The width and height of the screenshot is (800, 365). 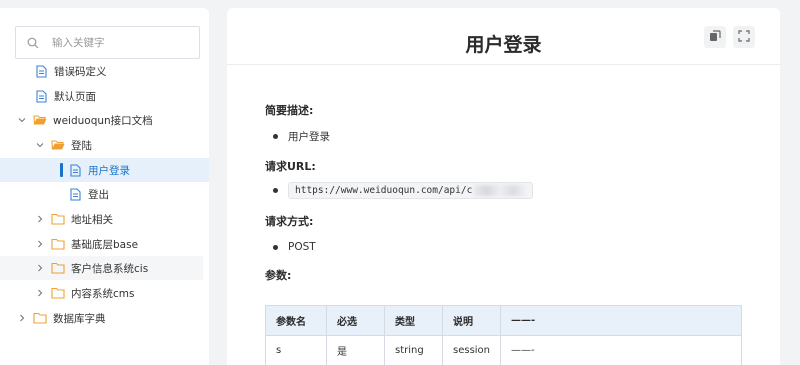 I want to click on table-cell: string, so click(x=413, y=350).